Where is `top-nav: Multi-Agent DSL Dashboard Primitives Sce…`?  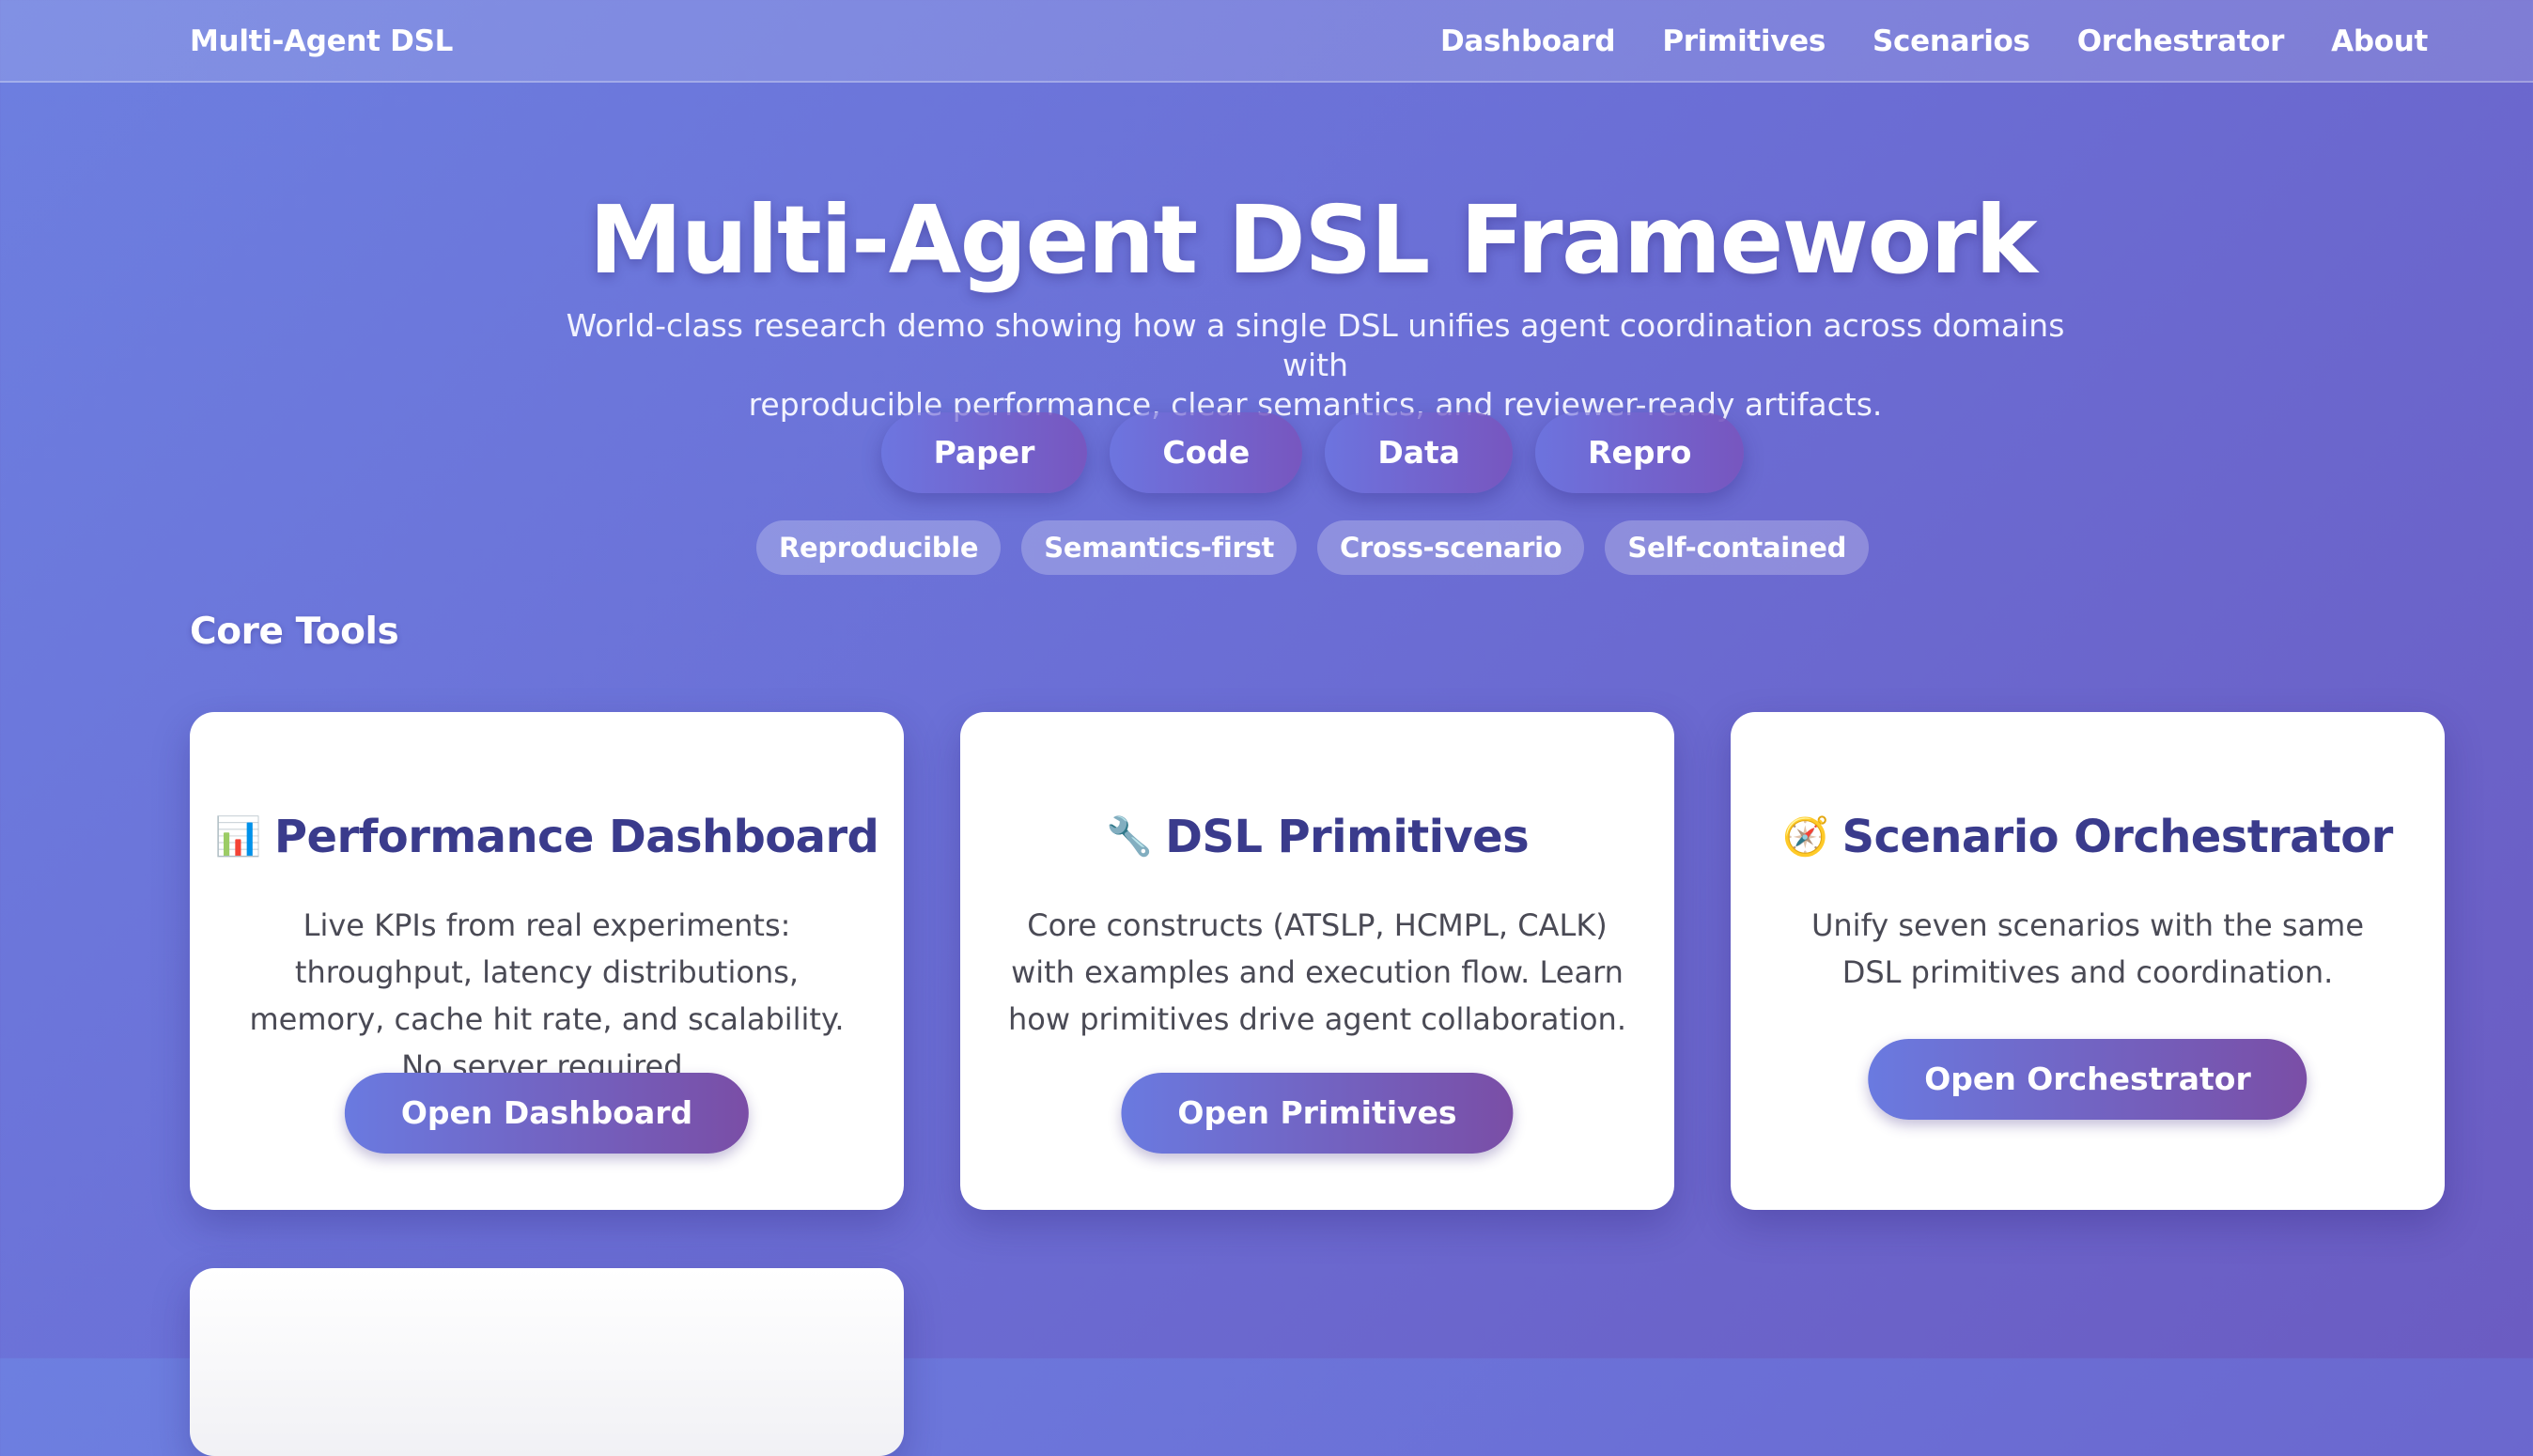
top-nav: Multi-Agent DSL Dashboard Primitives Sce… is located at coordinates (1266, 41).